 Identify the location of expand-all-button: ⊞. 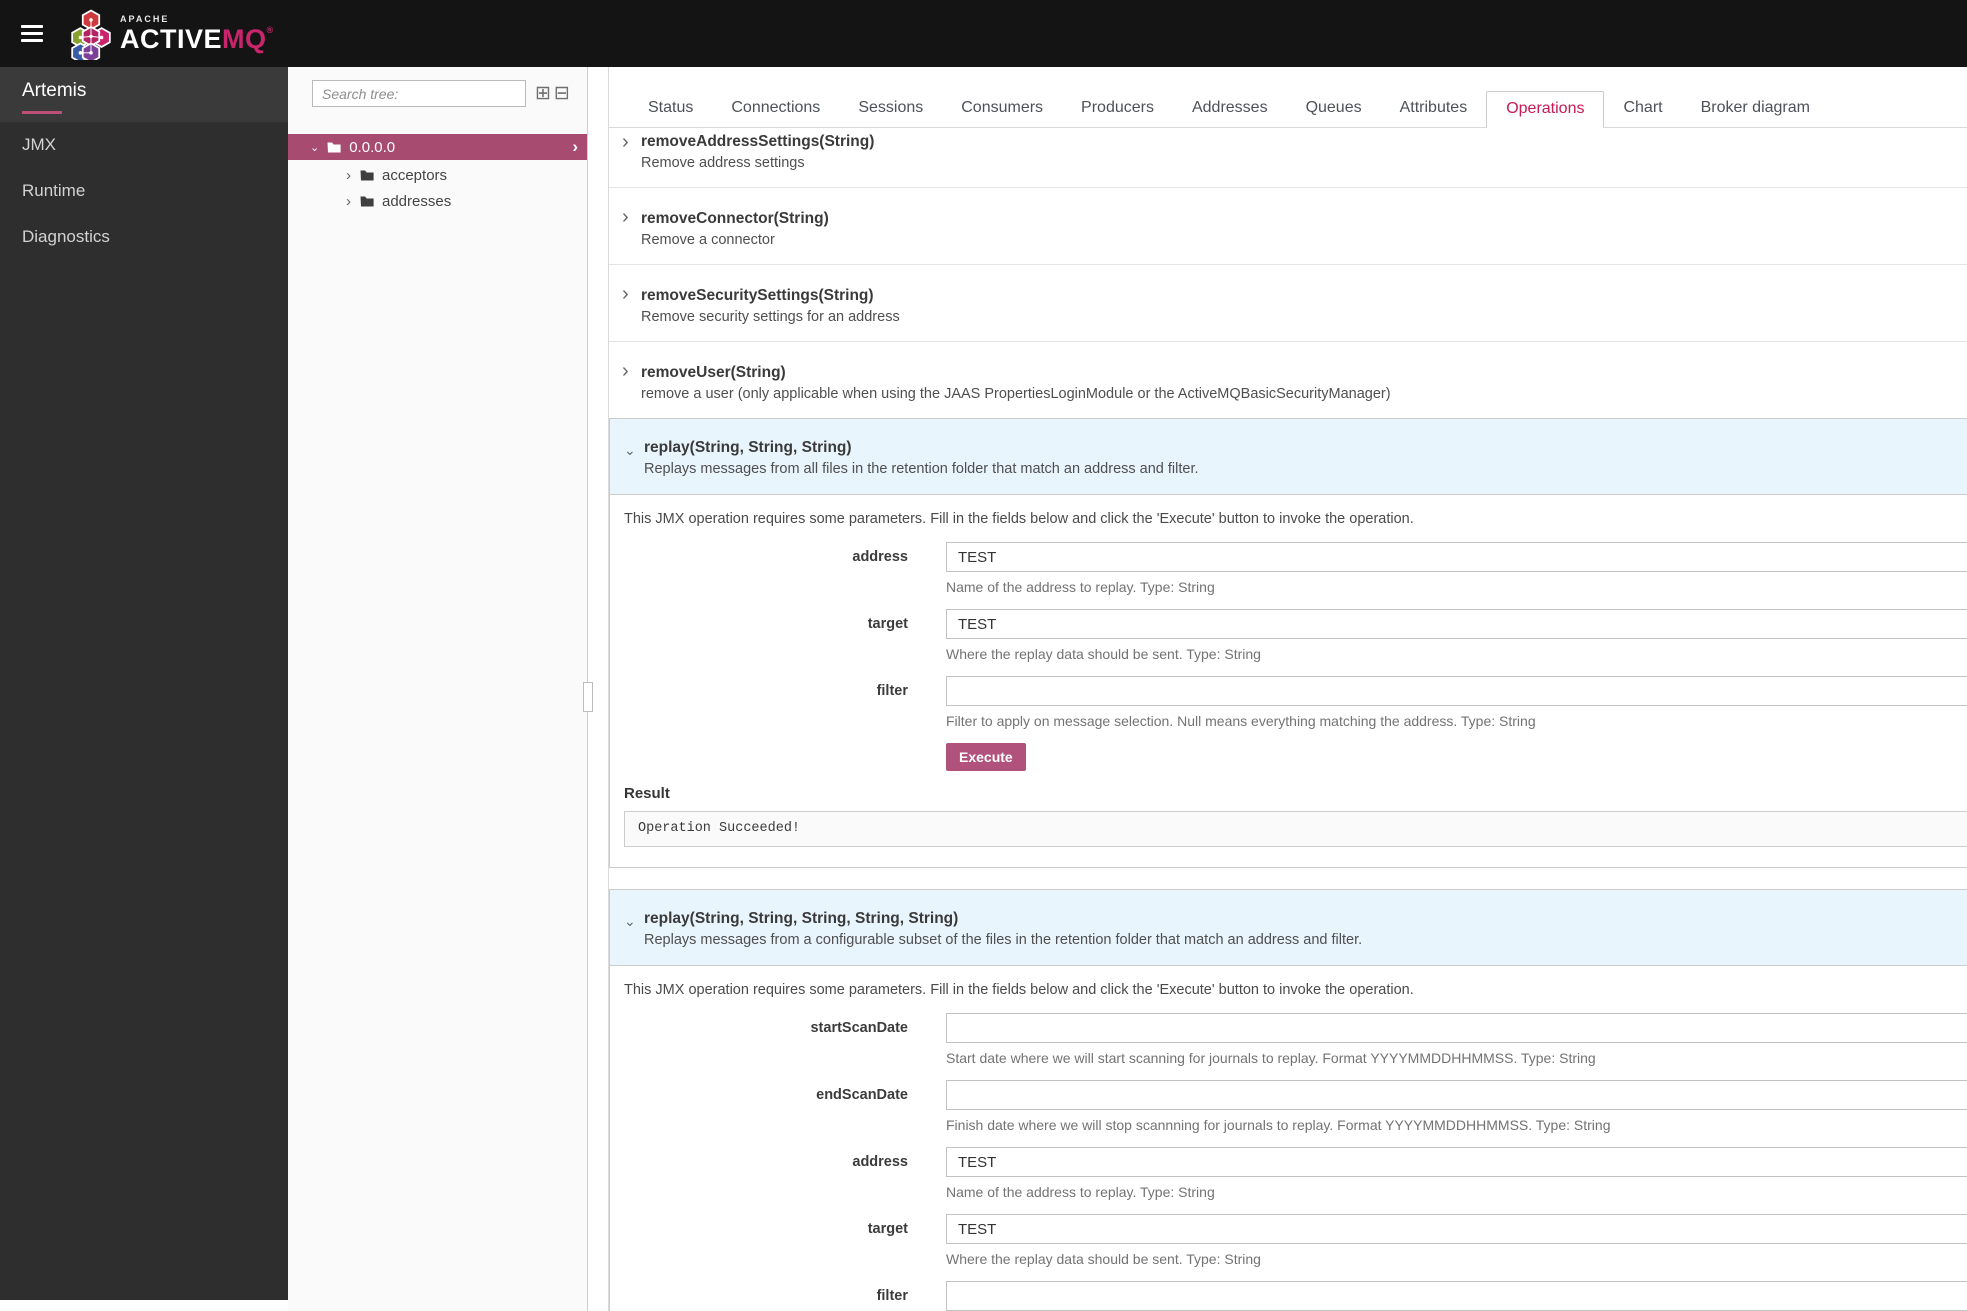
(543, 93).